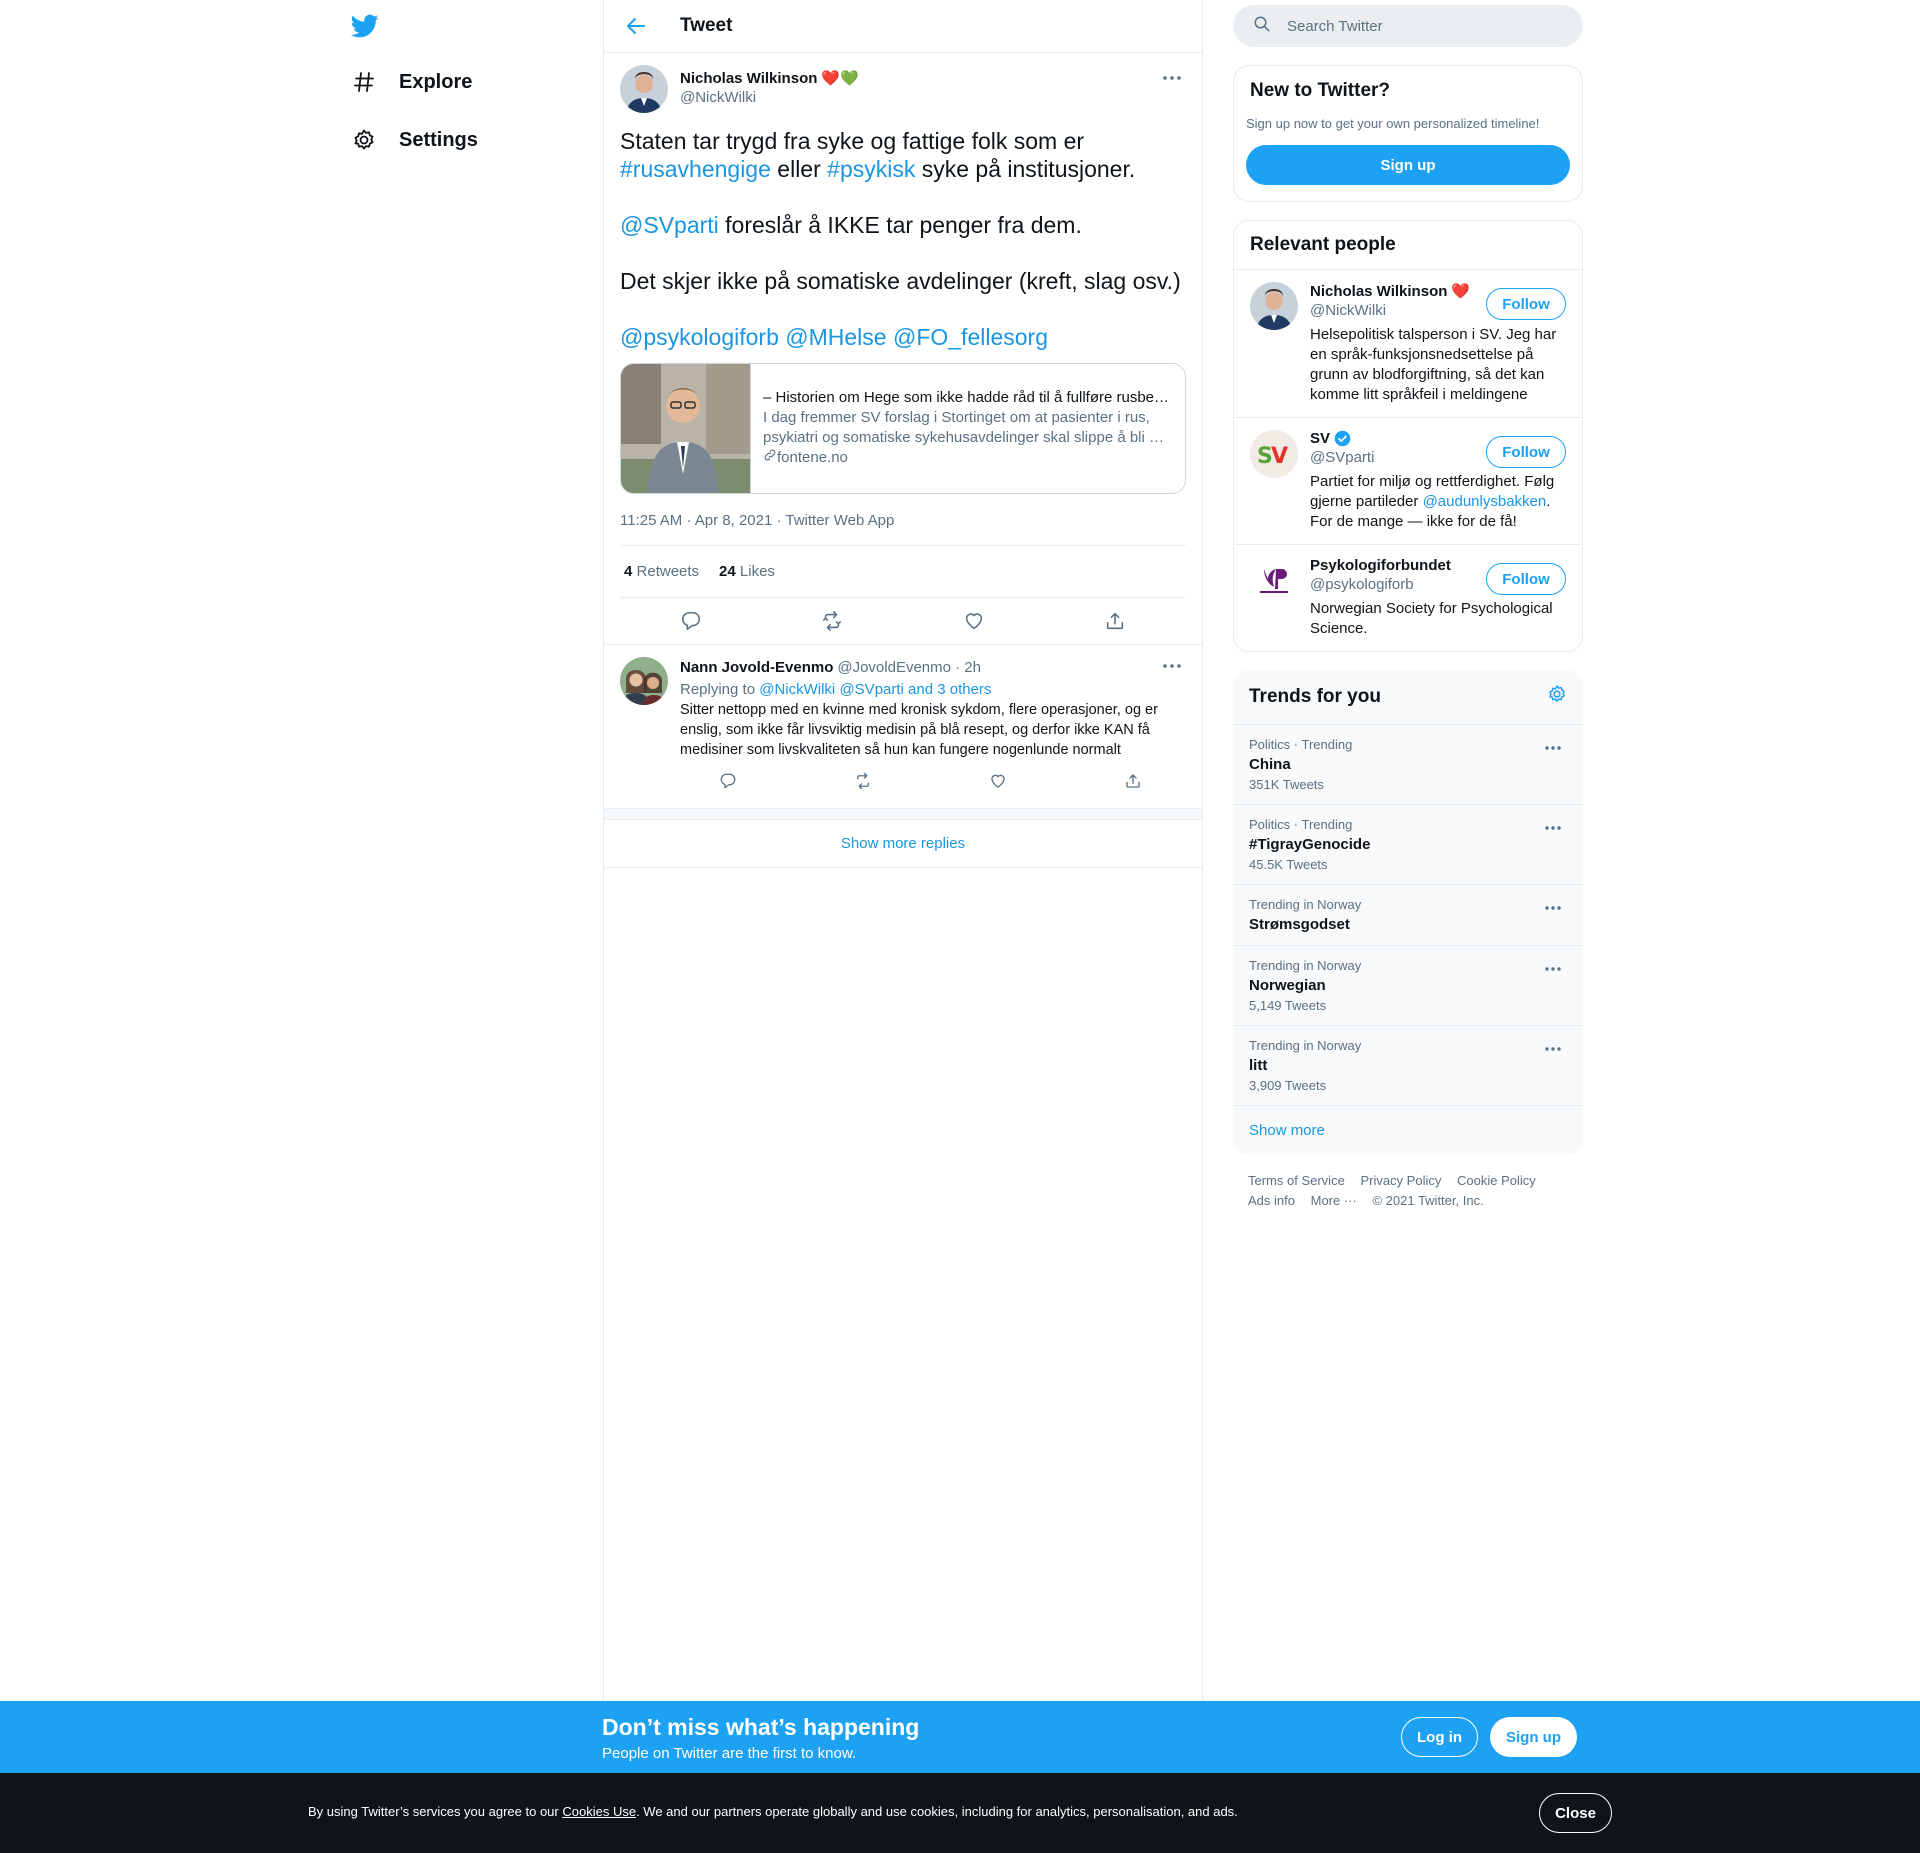 Image resolution: width=1920 pixels, height=1853 pixels. I want to click on reply-actions, so click(930, 783).